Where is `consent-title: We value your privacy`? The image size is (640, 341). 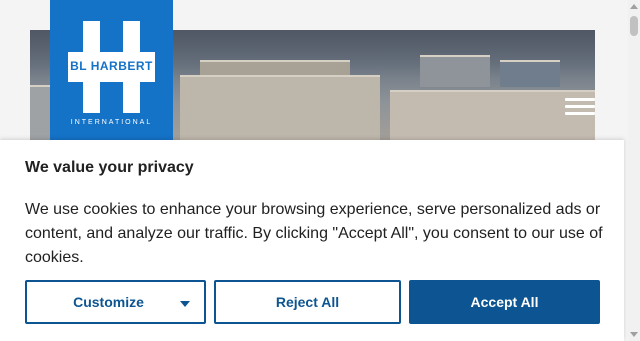
consent-title: We value your privacy is located at coordinates (109, 167).